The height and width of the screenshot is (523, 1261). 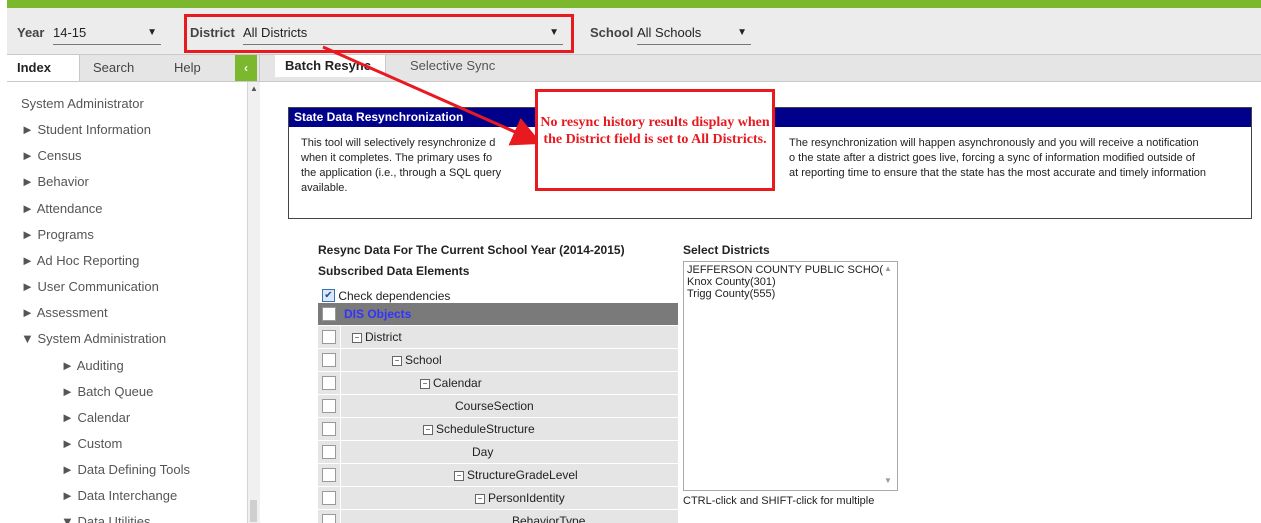 I want to click on sidebar-item-data-utilities: ▼ Data Utilities, so click(x=105, y=518).